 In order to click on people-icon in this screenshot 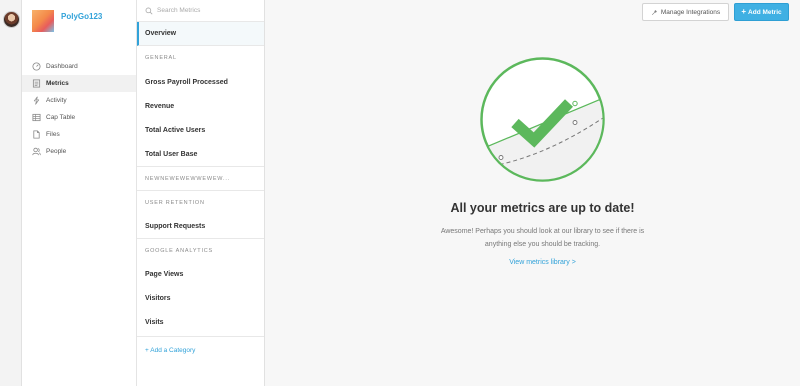, I will do `click(36, 151)`.